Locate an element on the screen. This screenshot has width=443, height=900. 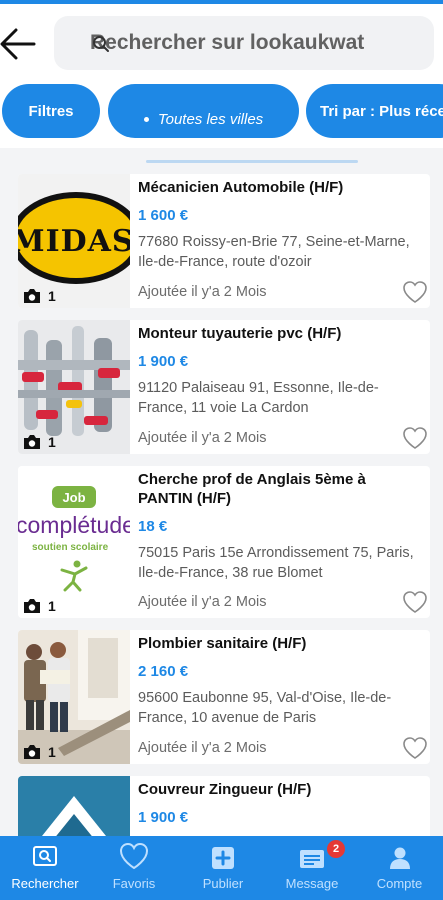
listing-thumbnail is located at coordinates (74, 806).